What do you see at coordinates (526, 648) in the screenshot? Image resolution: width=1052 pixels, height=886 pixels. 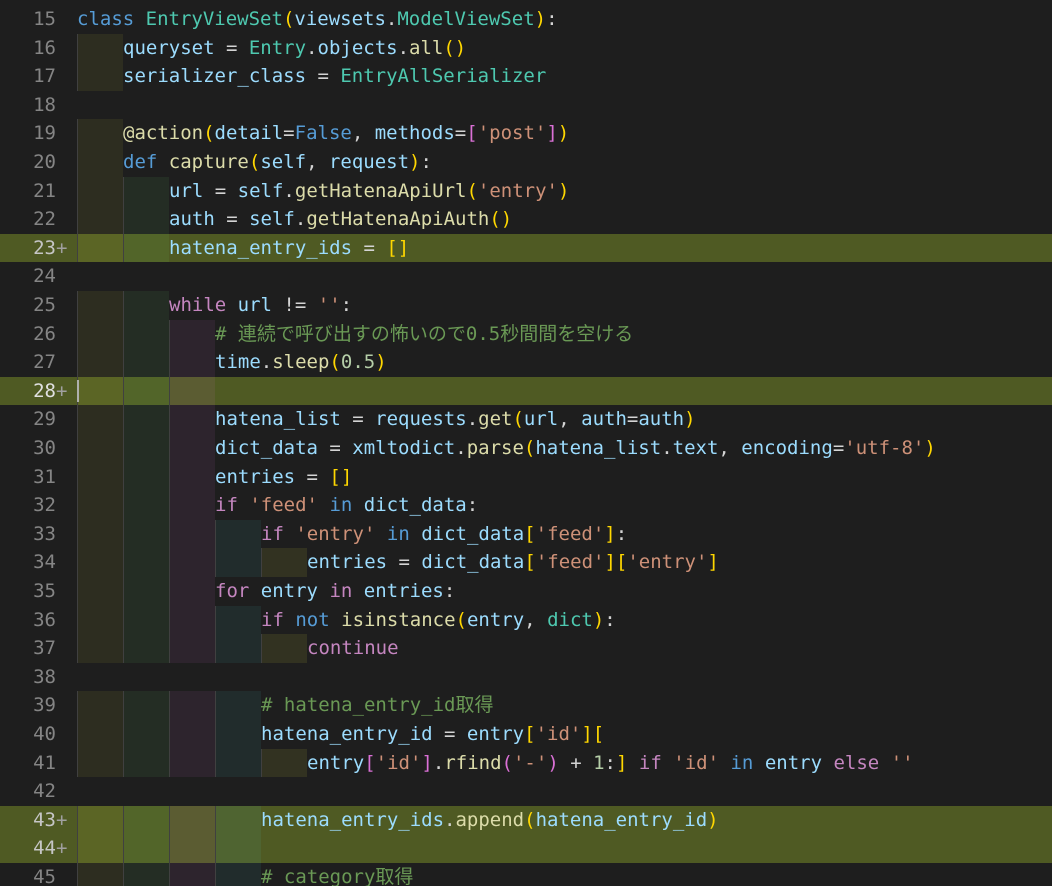 I see `code-line: 37 continue` at bounding box center [526, 648].